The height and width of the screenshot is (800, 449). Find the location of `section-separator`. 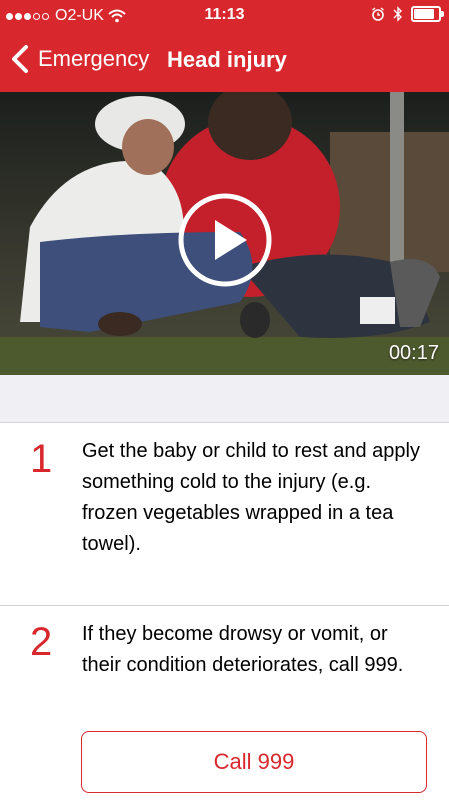

section-separator is located at coordinates (224, 399).